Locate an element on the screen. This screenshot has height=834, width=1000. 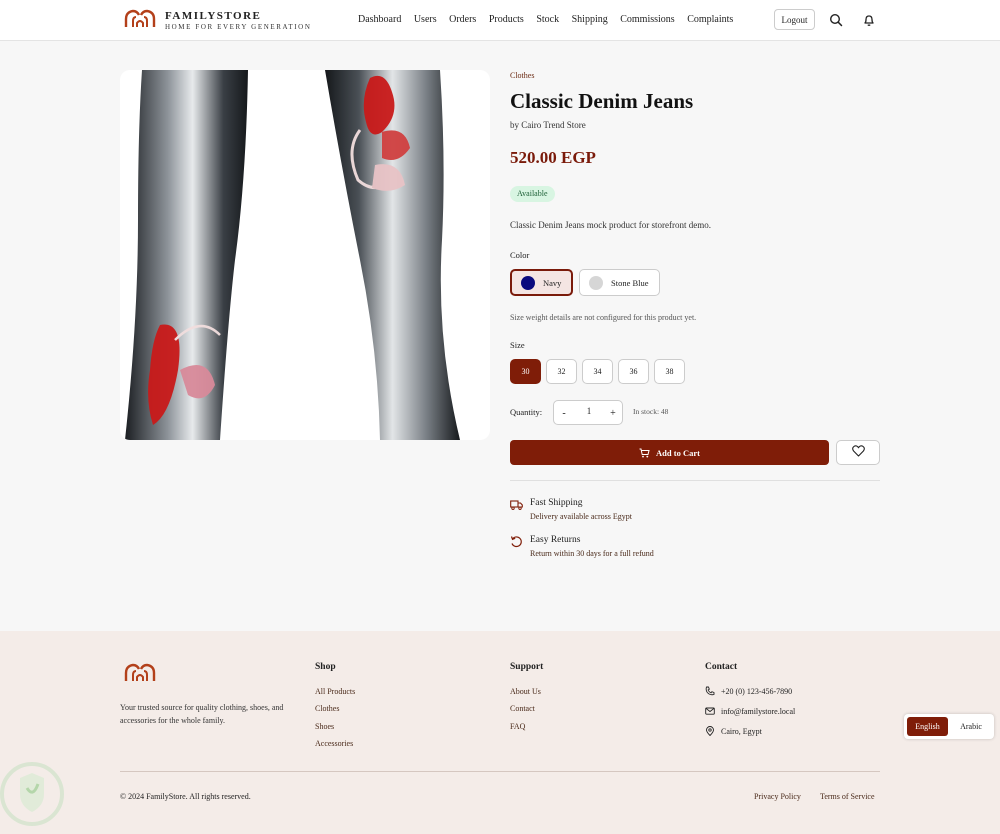
add-to-cart-label: Add to Cart is located at coordinates (678, 452).